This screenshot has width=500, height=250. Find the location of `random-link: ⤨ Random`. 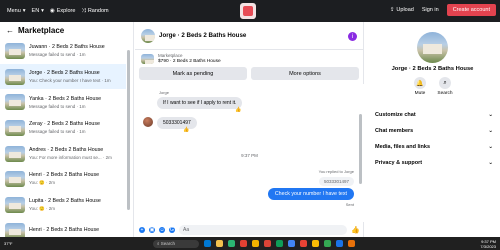

random-link: ⤨ Random is located at coordinates (94, 11).